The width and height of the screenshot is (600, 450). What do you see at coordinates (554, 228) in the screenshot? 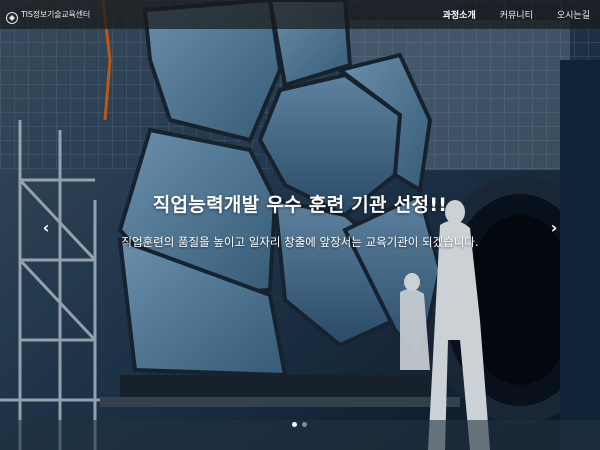
I see `chevron-right-icon: ›` at bounding box center [554, 228].